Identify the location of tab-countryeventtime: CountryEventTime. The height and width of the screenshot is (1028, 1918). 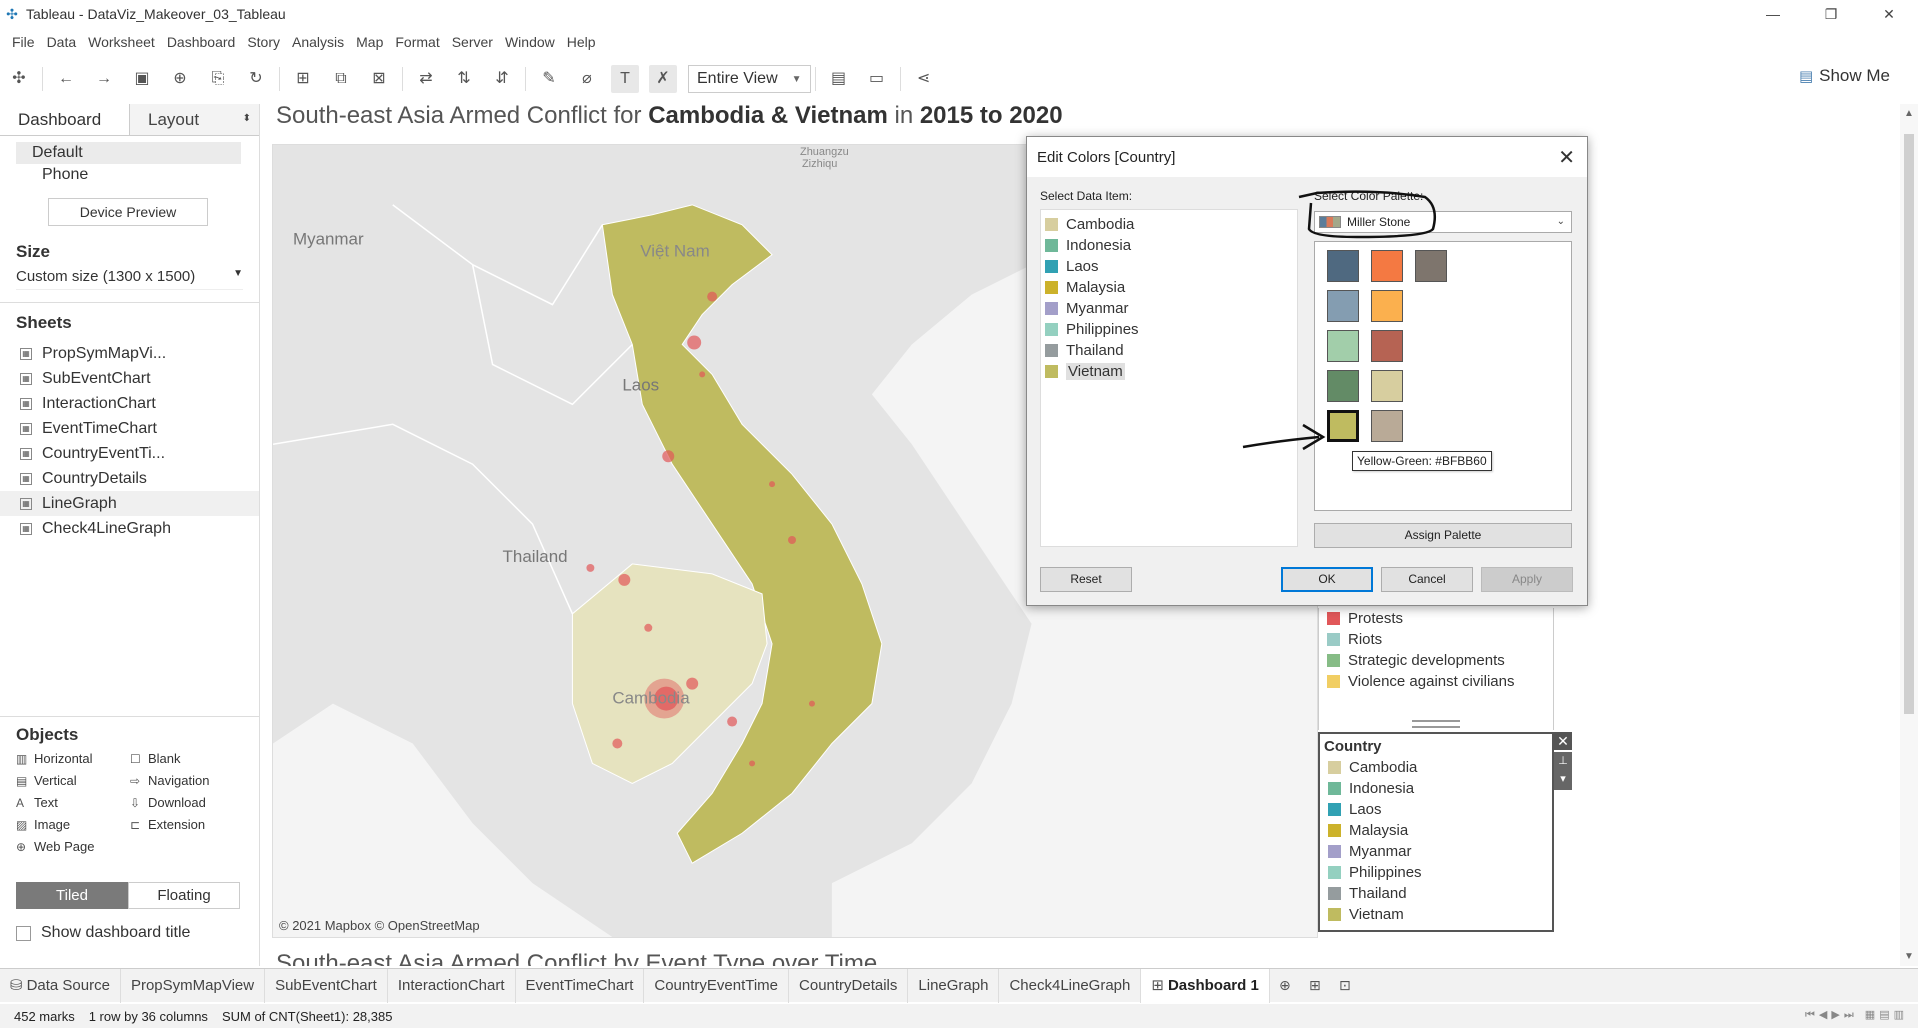
(717, 985).